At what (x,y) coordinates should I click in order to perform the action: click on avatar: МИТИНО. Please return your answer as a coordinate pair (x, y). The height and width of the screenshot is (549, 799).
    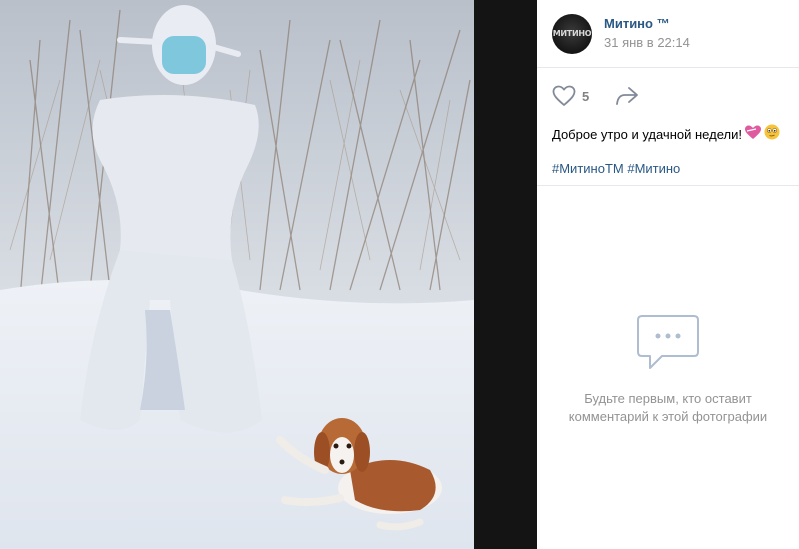
    Looking at the image, I should click on (572, 33).